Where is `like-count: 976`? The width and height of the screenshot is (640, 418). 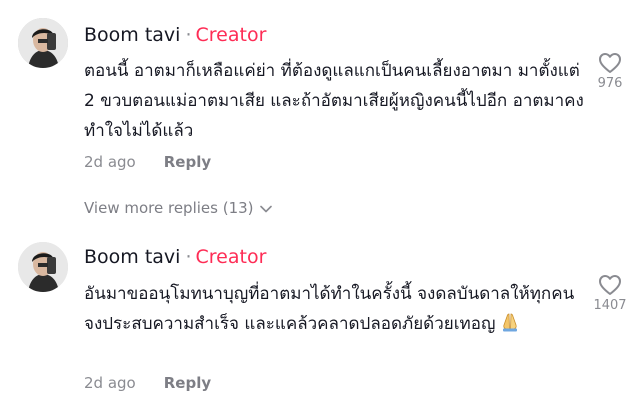
like-count: 976 is located at coordinates (610, 83).